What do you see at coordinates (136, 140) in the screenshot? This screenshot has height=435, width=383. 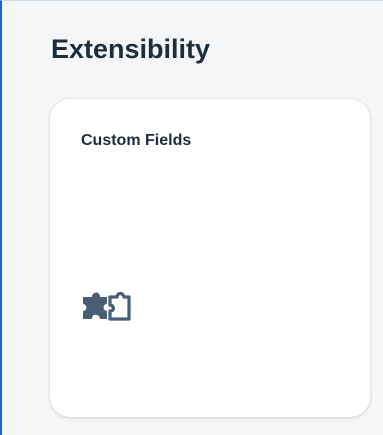 I see `tile-title: Custom Fields` at bounding box center [136, 140].